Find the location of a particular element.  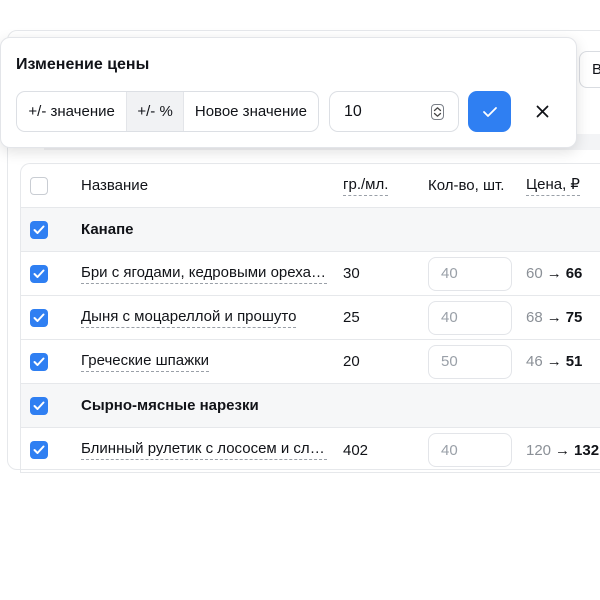

close-icon is located at coordinates (542, 111).